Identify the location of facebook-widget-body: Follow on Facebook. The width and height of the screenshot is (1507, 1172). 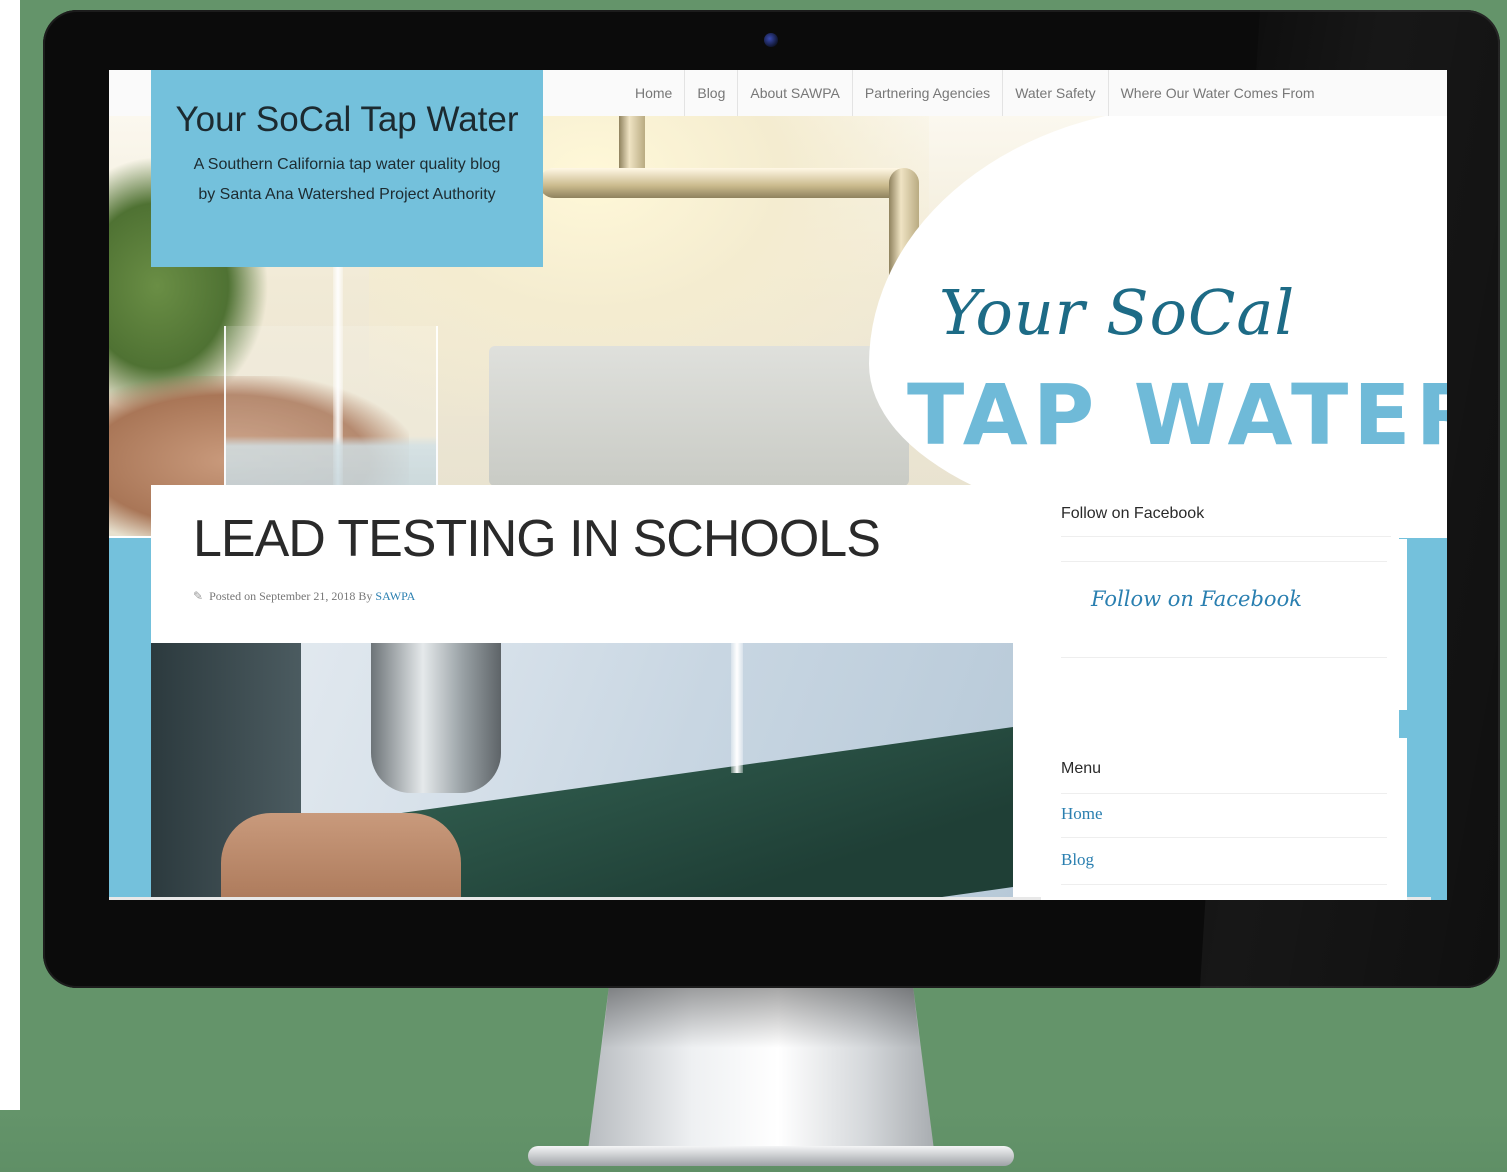
(1224, 624).